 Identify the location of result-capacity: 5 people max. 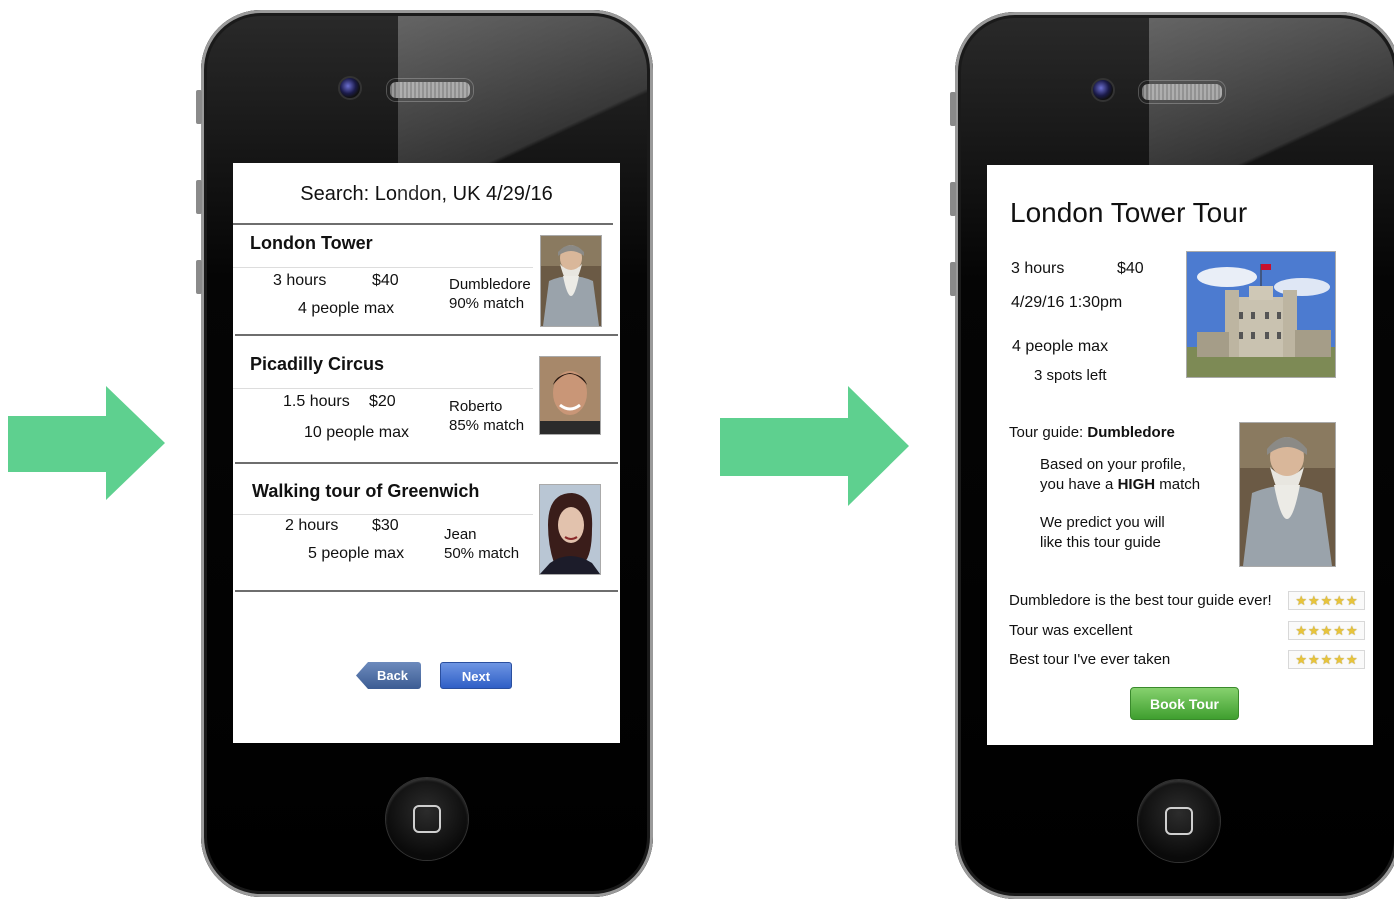
(356, 553).